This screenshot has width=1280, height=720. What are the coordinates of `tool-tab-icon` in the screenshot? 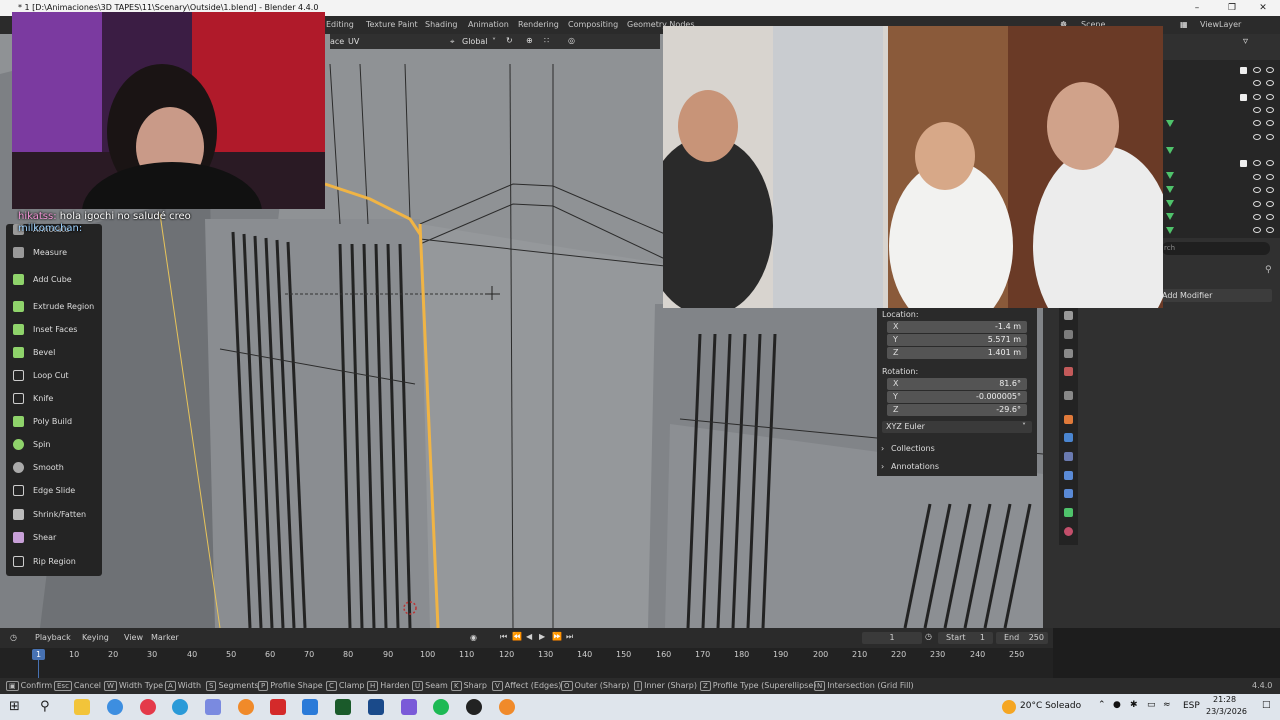 It's located at (1068, 315).